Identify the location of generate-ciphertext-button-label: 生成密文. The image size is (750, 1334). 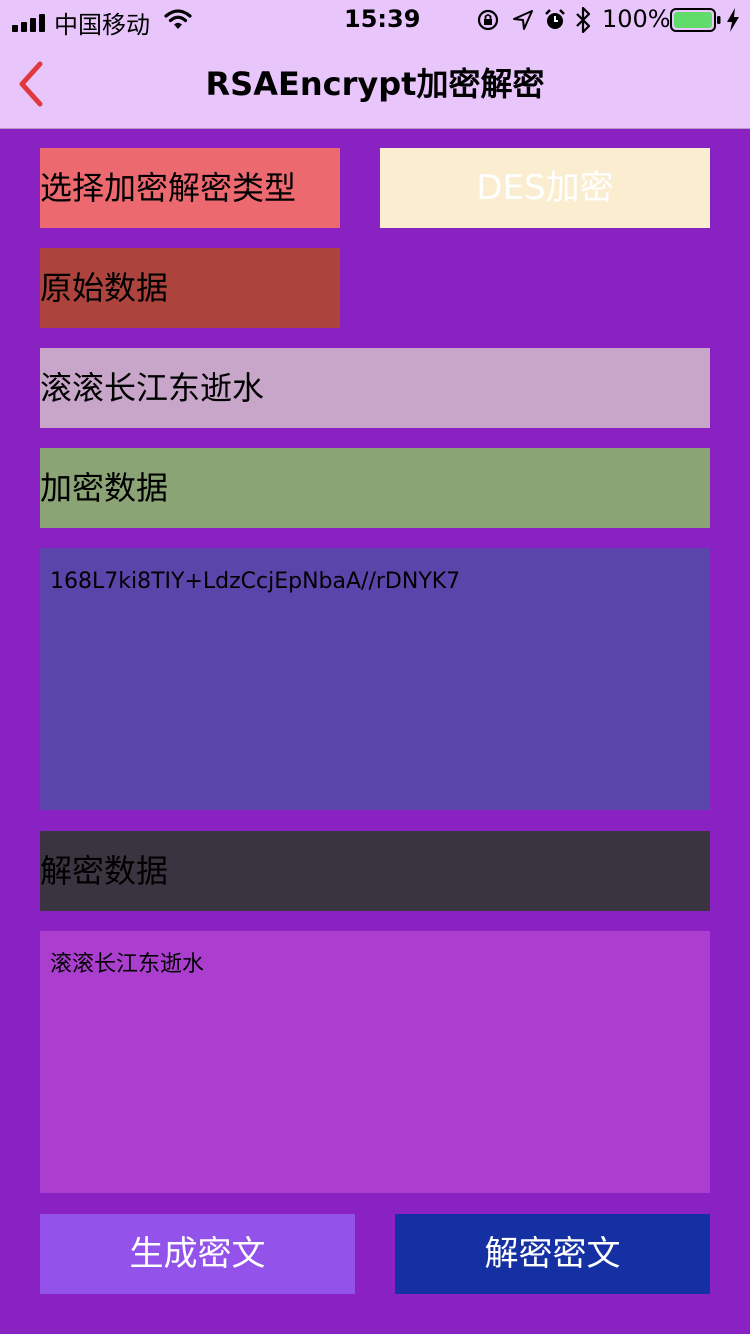
(197, 1254).